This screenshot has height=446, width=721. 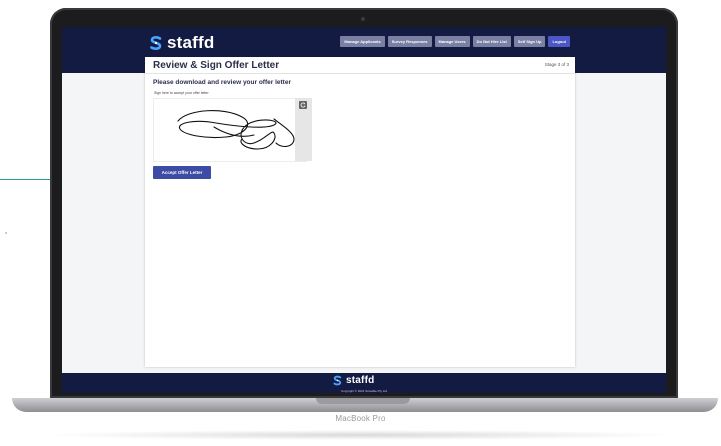 I want to click on nav-manage-users: Manage Users, so click(x=452, y=41).